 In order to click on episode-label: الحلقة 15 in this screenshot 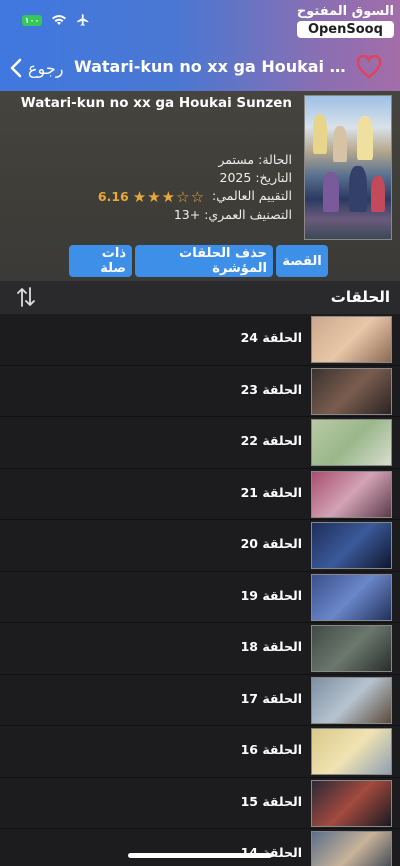, I will do `click(271, 801)`.